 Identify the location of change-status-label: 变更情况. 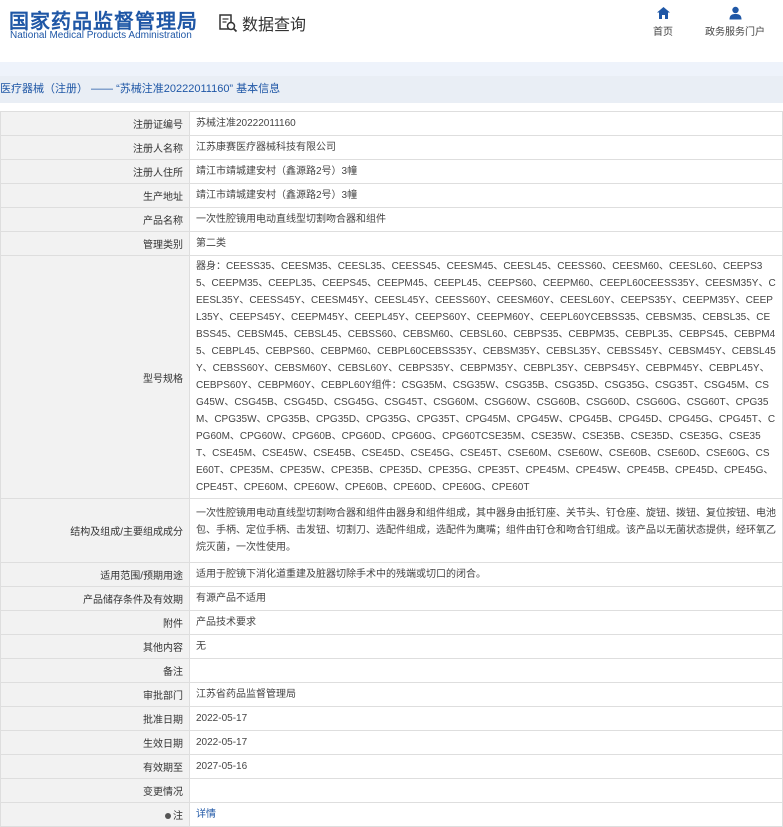
(95, 790).